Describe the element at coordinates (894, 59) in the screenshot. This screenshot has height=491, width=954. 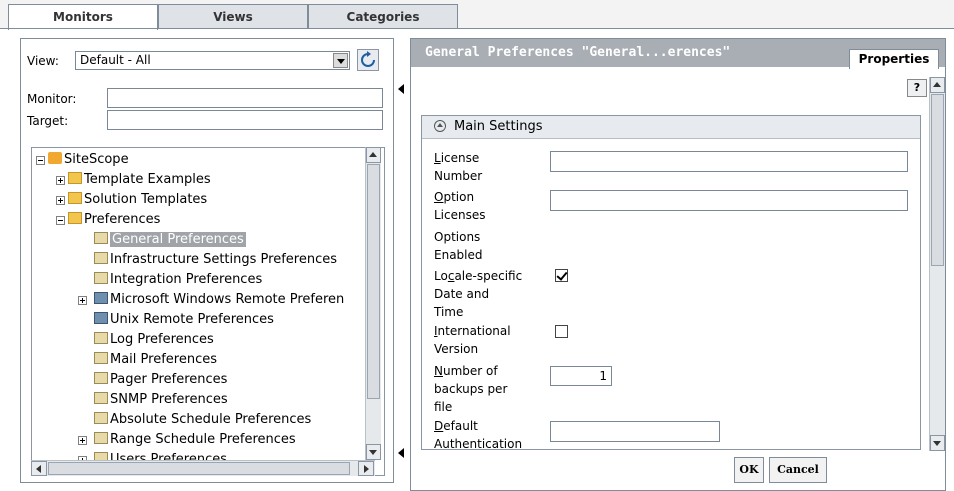
I see `tab-properties: Properties` at that location.